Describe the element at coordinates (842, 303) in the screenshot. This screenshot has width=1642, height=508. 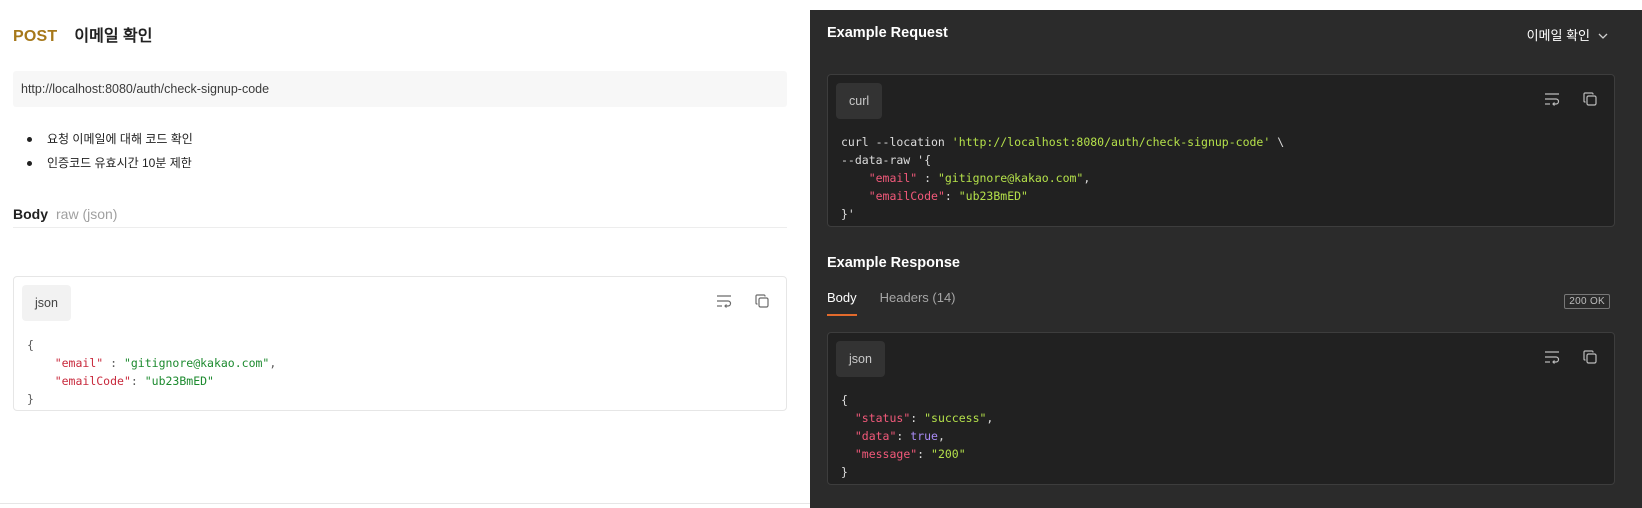
I see `tab-body: Body` at that location.